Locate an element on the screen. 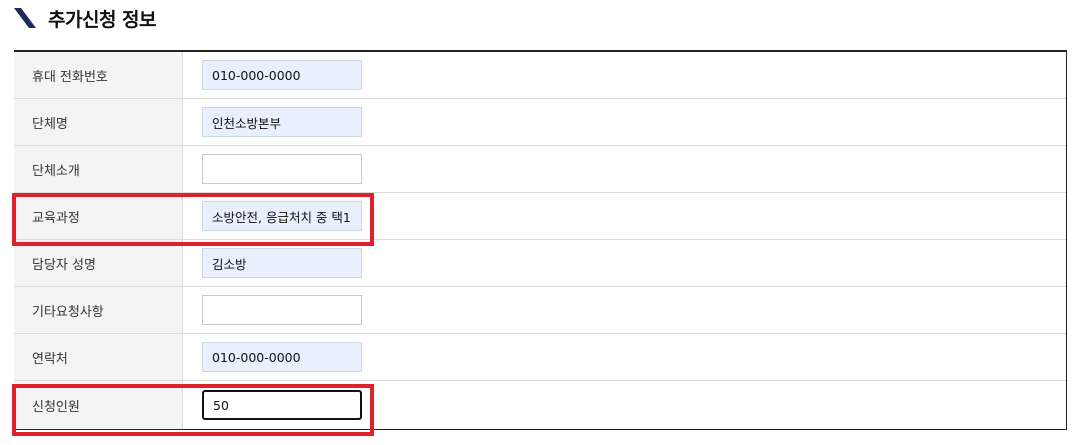 This screenshot has height=445, width=1076. applicants-input is located at coordinates (282, 405).